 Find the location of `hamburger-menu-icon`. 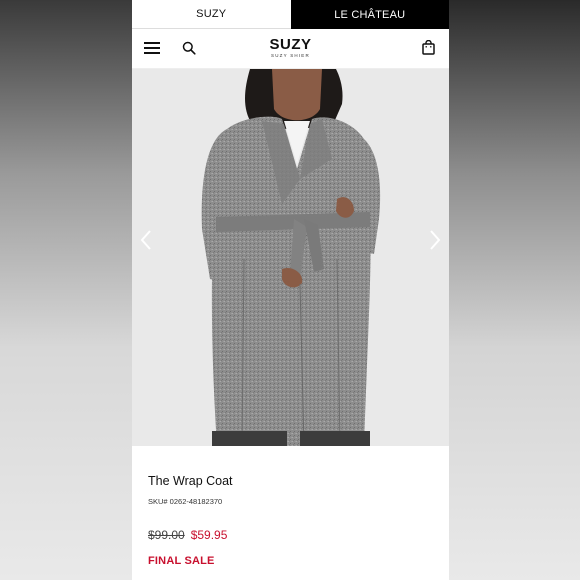

hamburger-menu-icon is located at coordinates (152, 48).